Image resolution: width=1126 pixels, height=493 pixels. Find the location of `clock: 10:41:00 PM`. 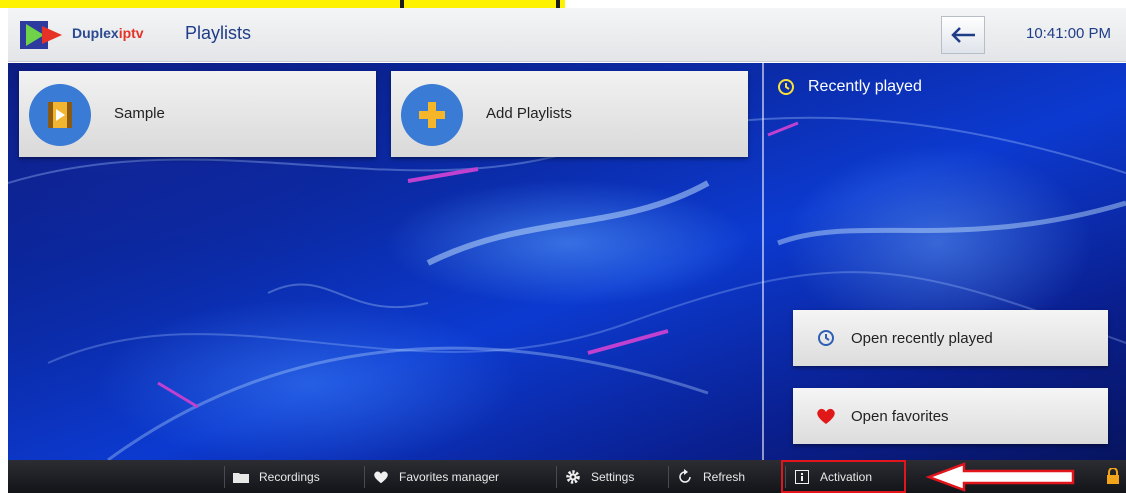

clock: 10:41:00 PM is located at coordinates (1069, 33).